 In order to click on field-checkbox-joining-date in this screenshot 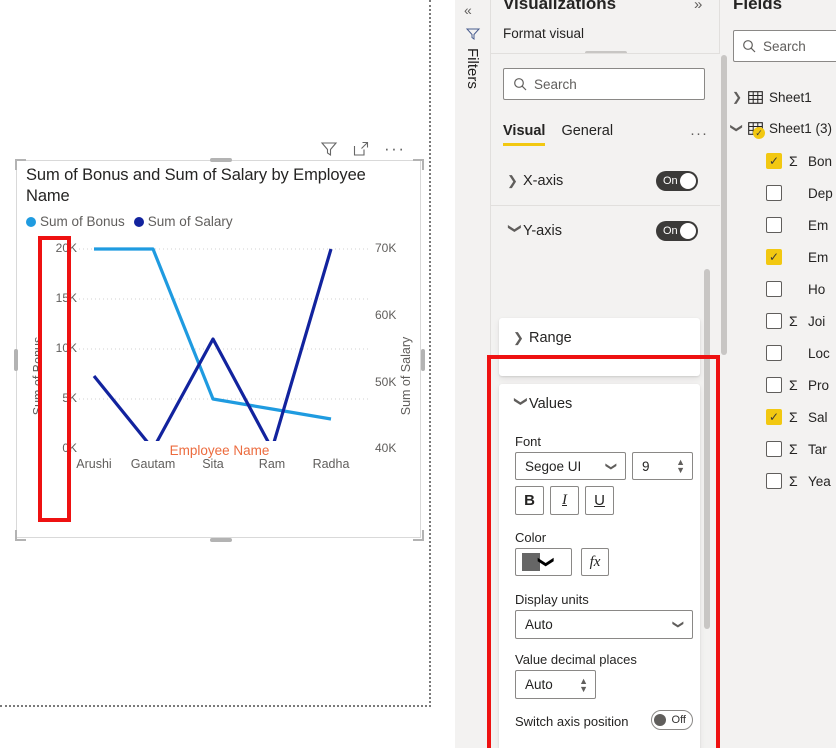, I will do `click(774, 321)`.